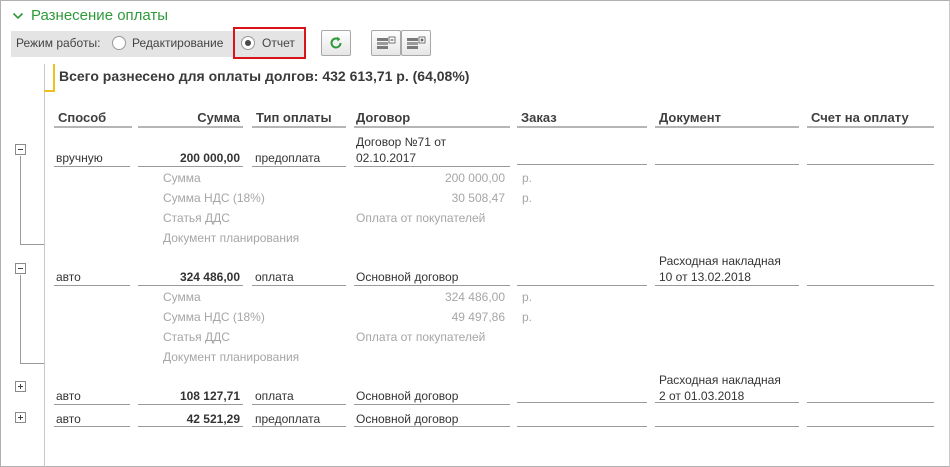 Image resolution: width=950 pixels, height=467 pixels. What do you see at coordinates (189, 419) in the screenshot?
I see `row-4-amount: 42 521,29` at bounding box center [189, 419].